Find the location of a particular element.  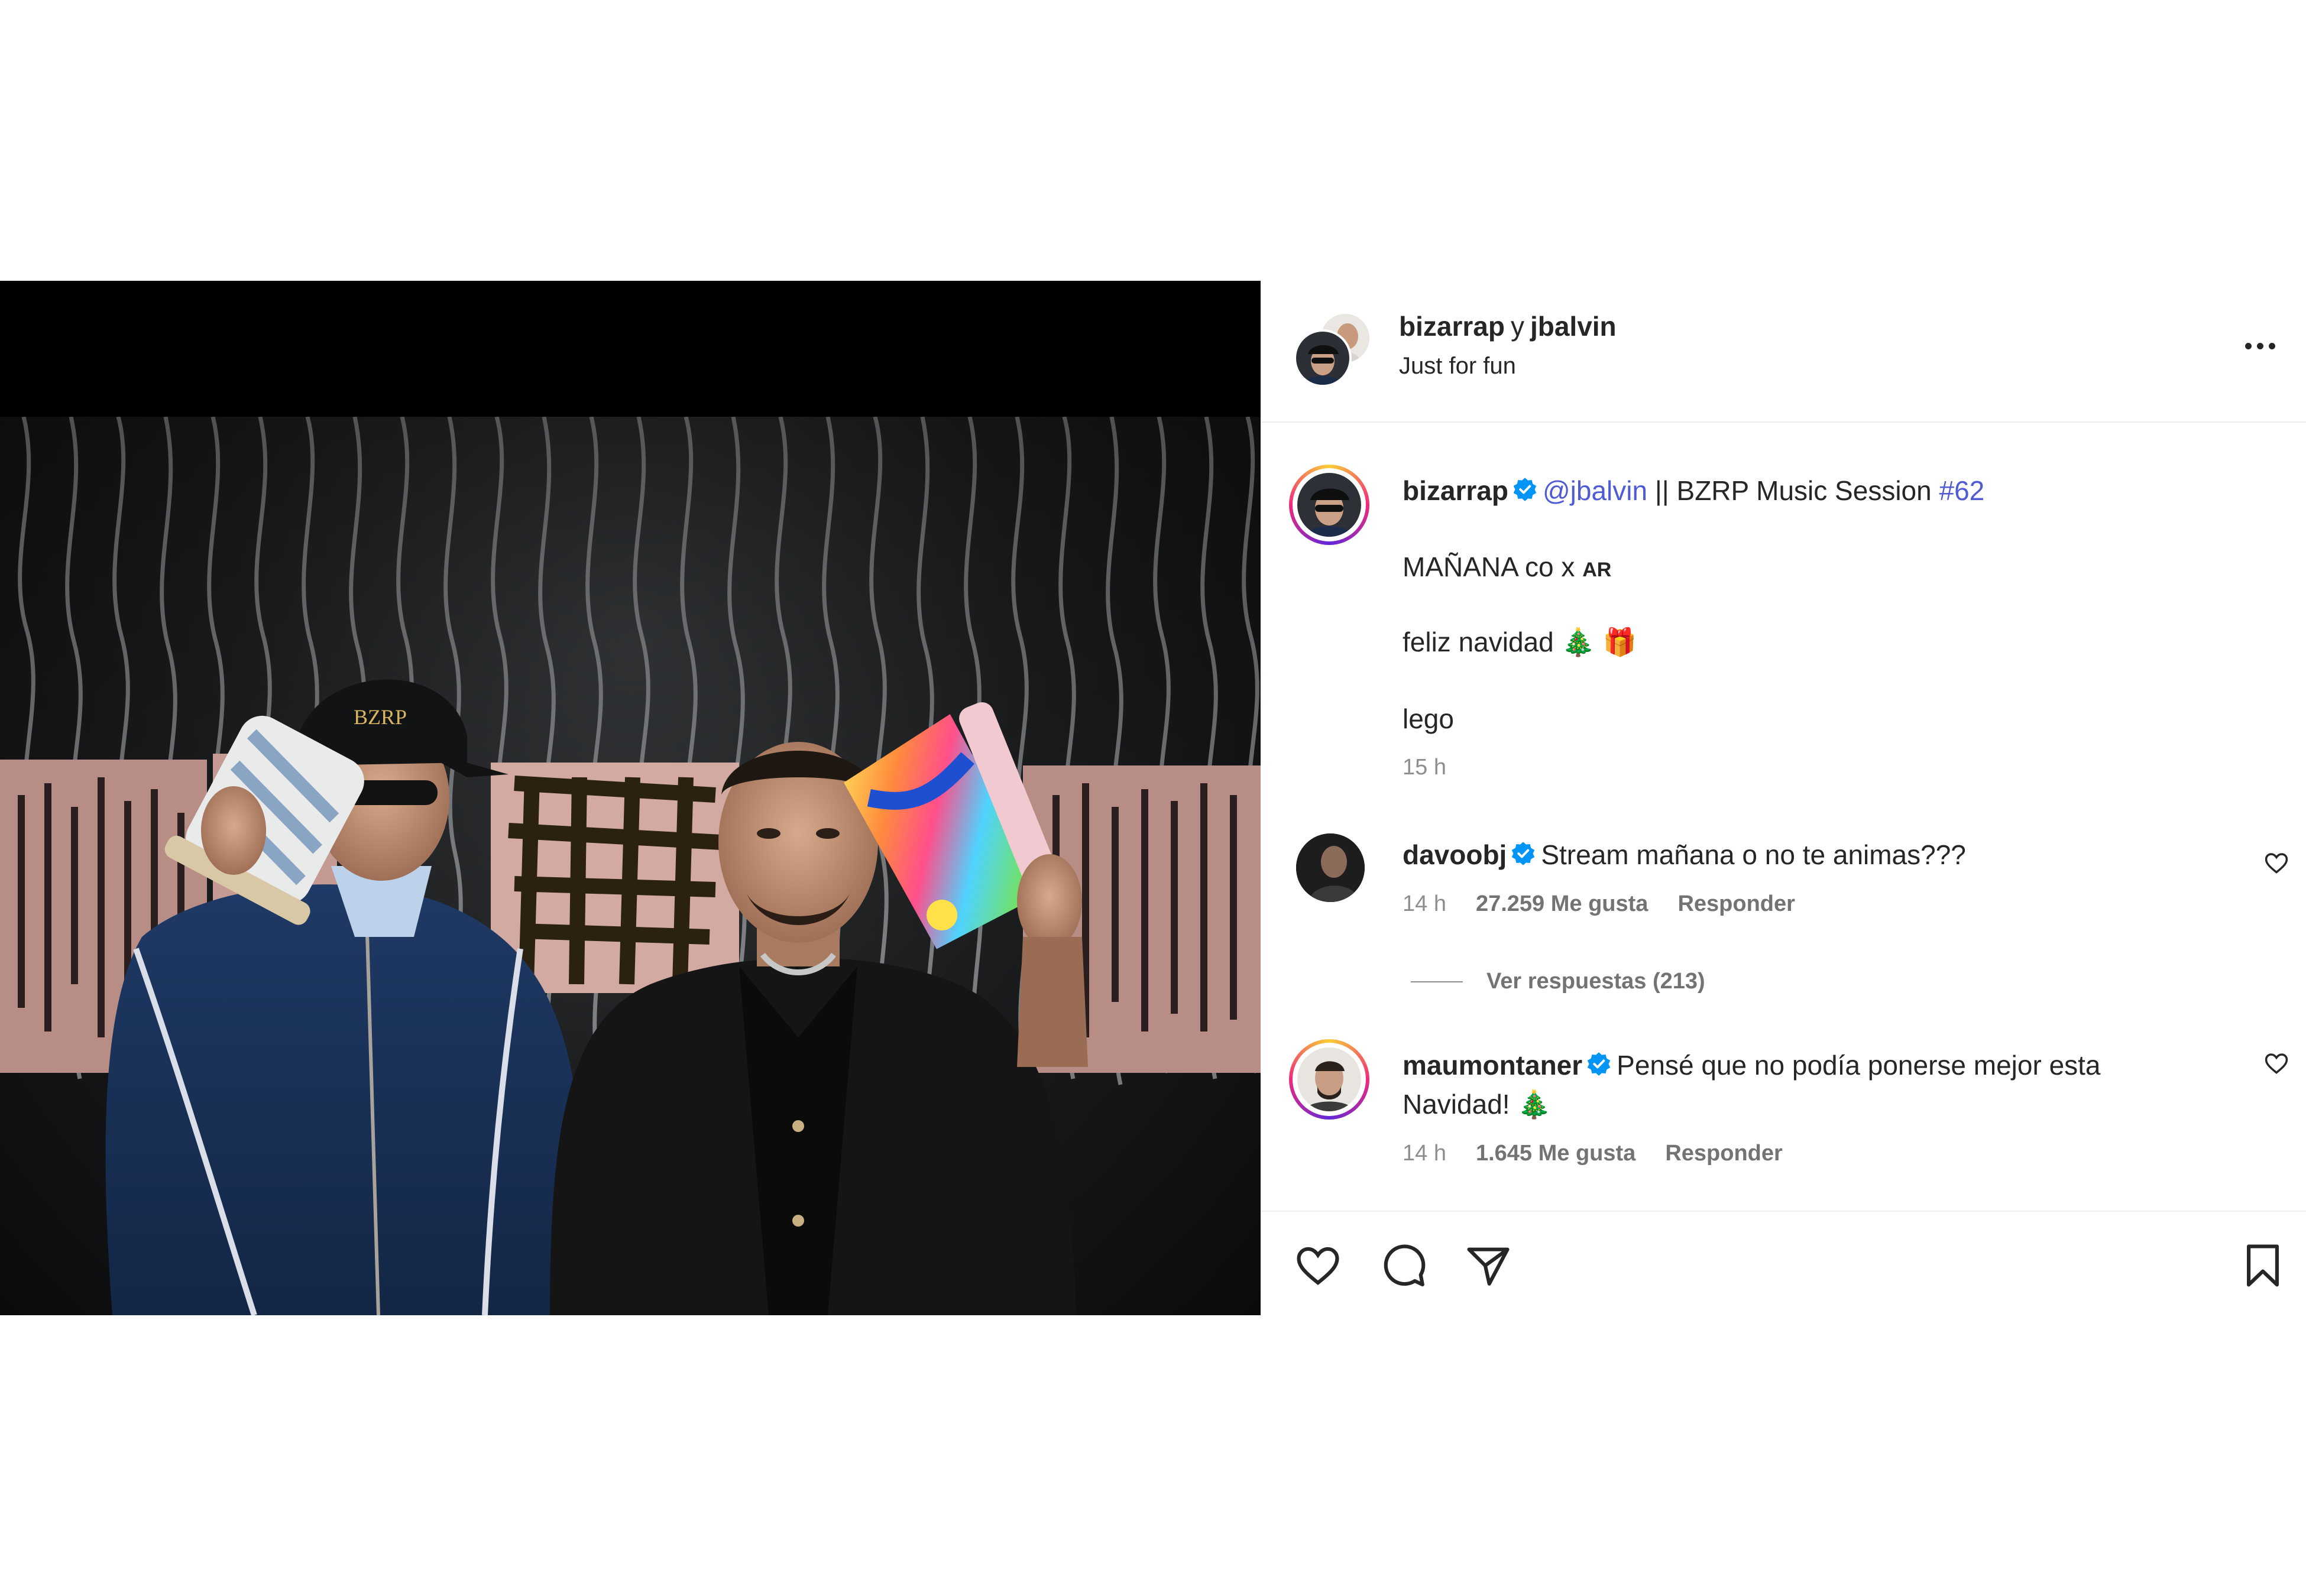

comment-avatar-davoobj is located at coordinates (1330, 868).